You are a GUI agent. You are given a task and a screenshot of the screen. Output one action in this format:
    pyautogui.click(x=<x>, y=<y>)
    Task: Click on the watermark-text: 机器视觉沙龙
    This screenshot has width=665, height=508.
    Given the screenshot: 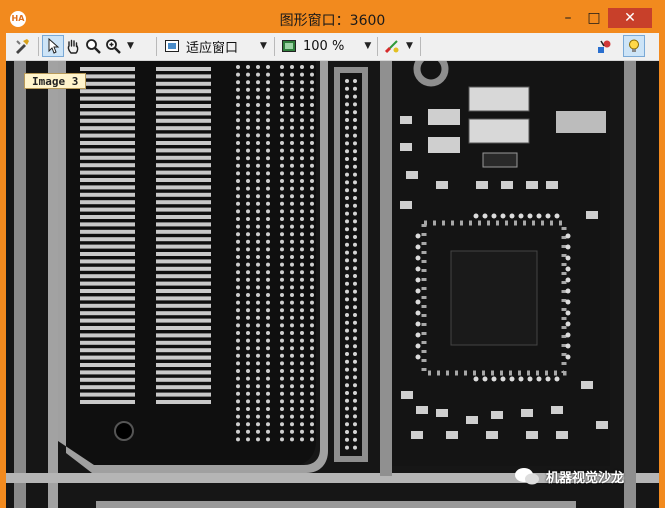 What is the action you would take?
    pyautogui.click(x=585, y=478)
    